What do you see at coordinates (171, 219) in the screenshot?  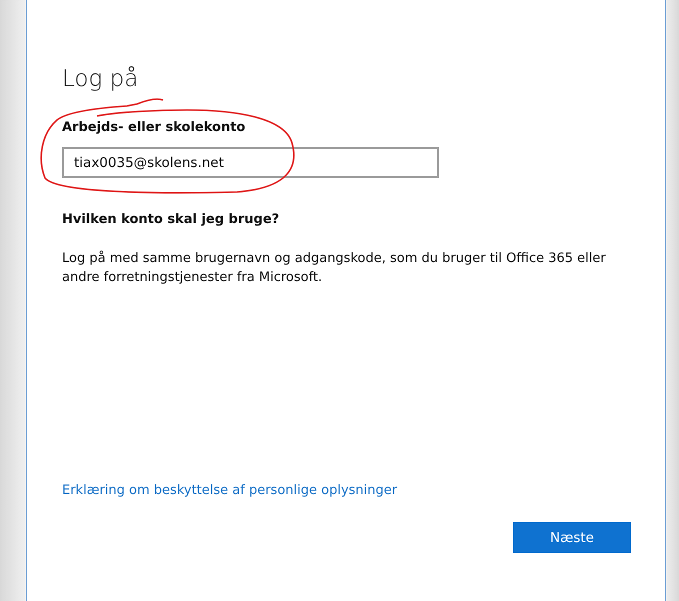 I see `help-heading: Hvilken konto skal jeg bruge?` at bounding box center [171, 219].